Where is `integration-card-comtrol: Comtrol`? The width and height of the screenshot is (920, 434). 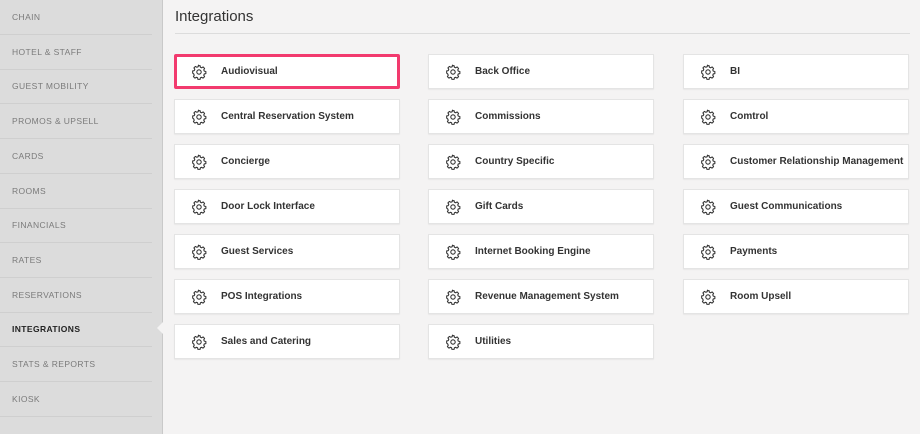
integration-card-comtrol: Comtrol is located at coordinates (796, 116).